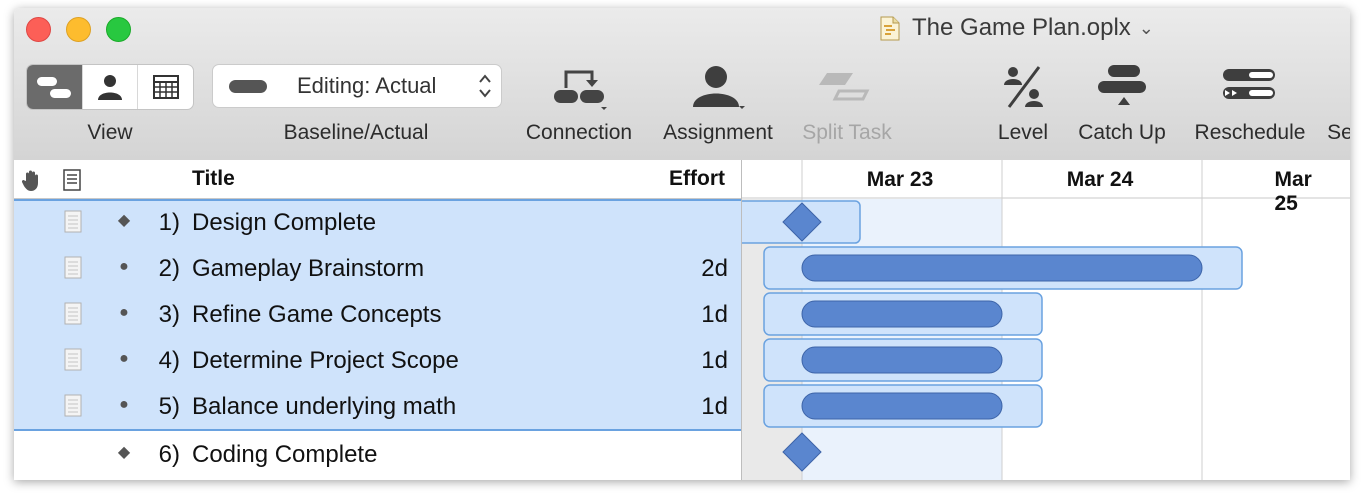  Describe the element at coordinates (1021, 27) in the screenshot. I see `document-title: The Game Plan.oplx` at that location.